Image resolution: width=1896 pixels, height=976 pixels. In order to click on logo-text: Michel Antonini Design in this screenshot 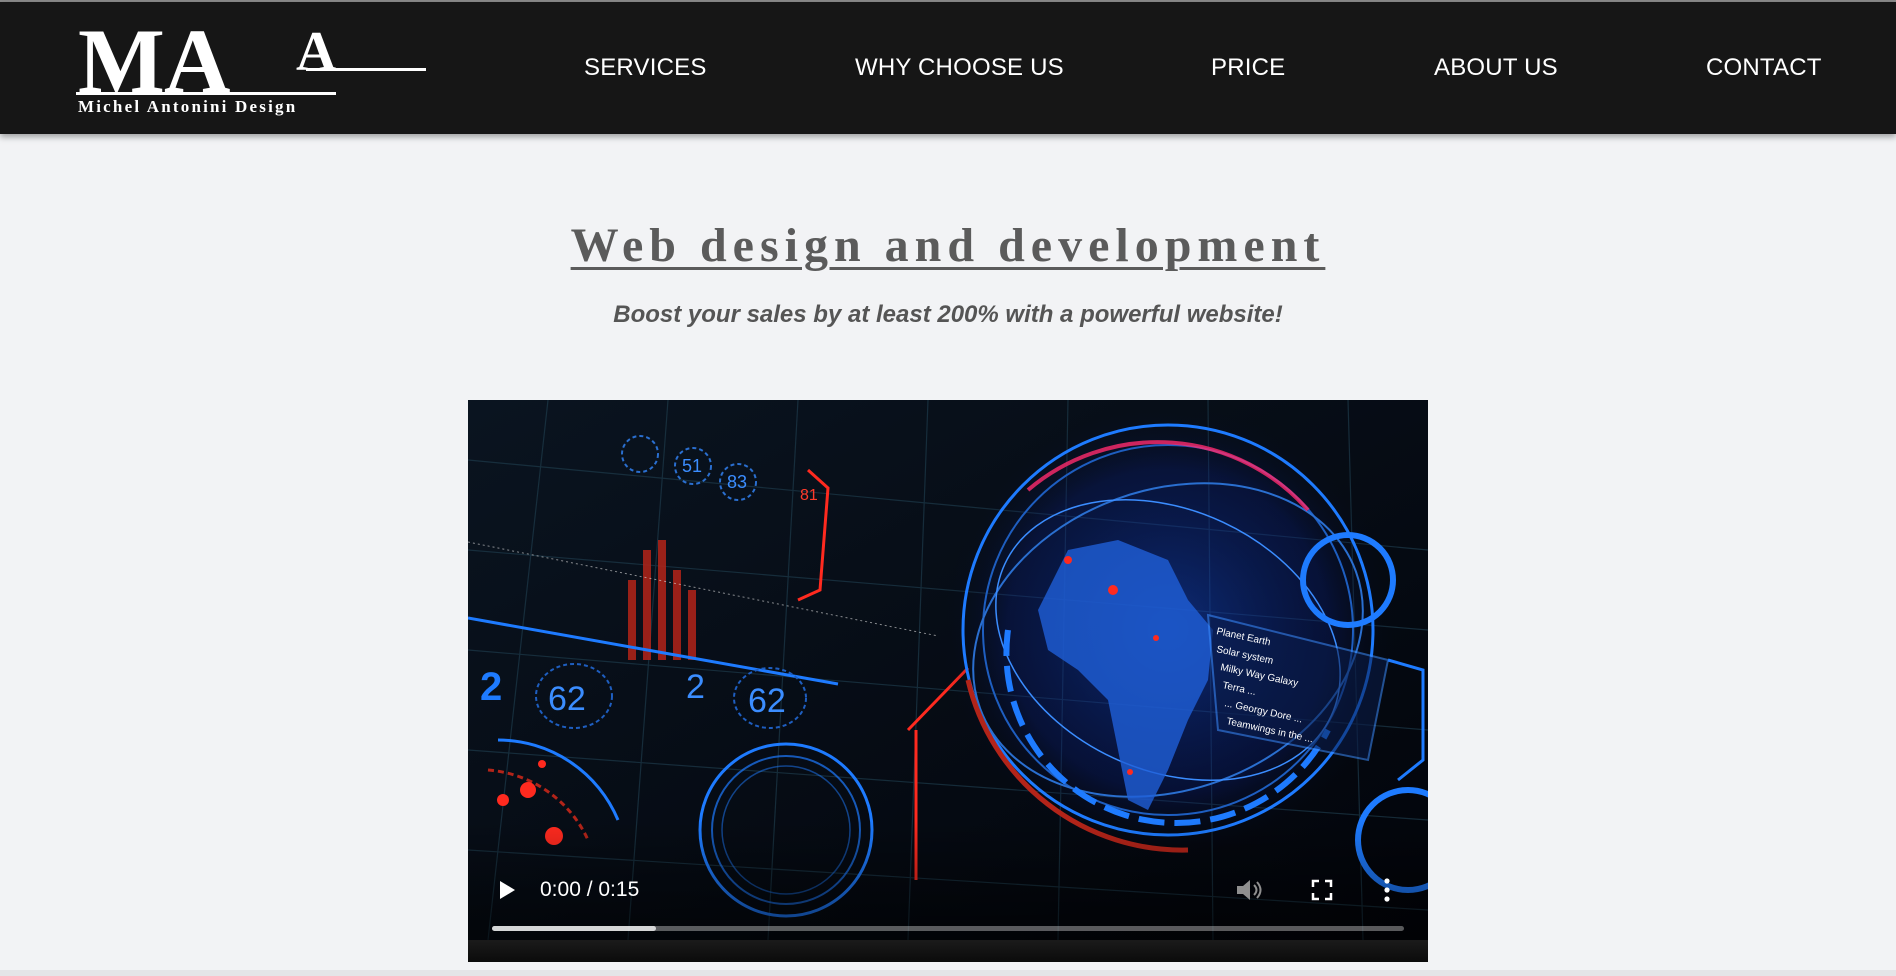, I will do `click(187, 106)`.